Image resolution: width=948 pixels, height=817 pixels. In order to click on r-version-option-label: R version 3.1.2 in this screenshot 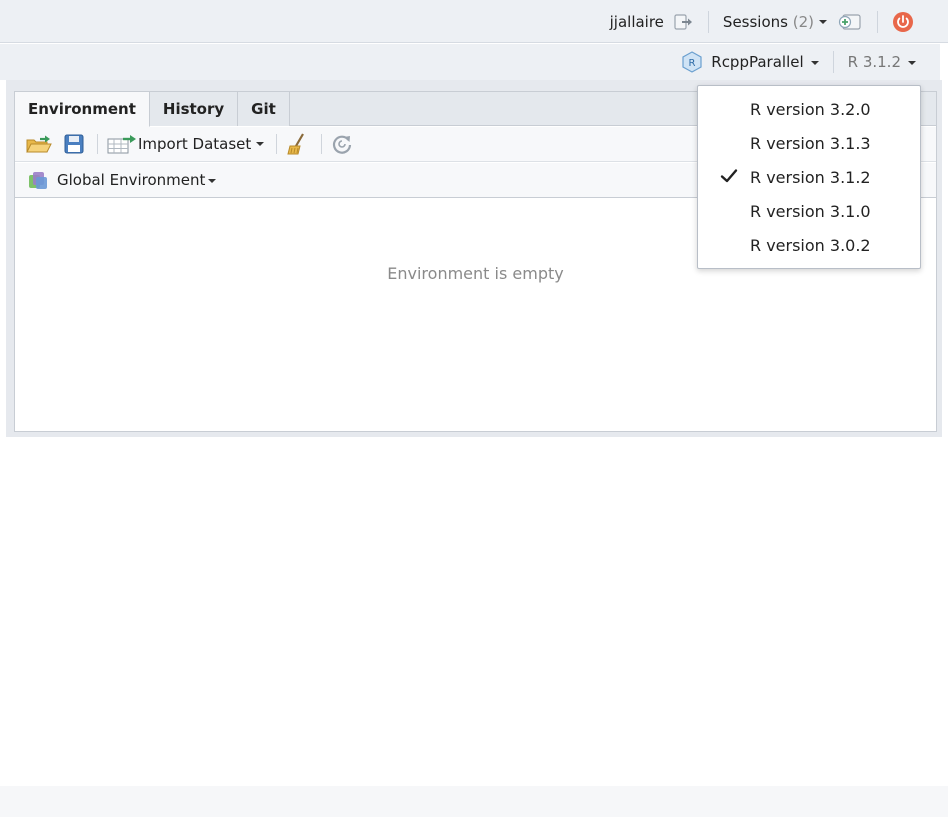, I will do `click(810, 177)`.